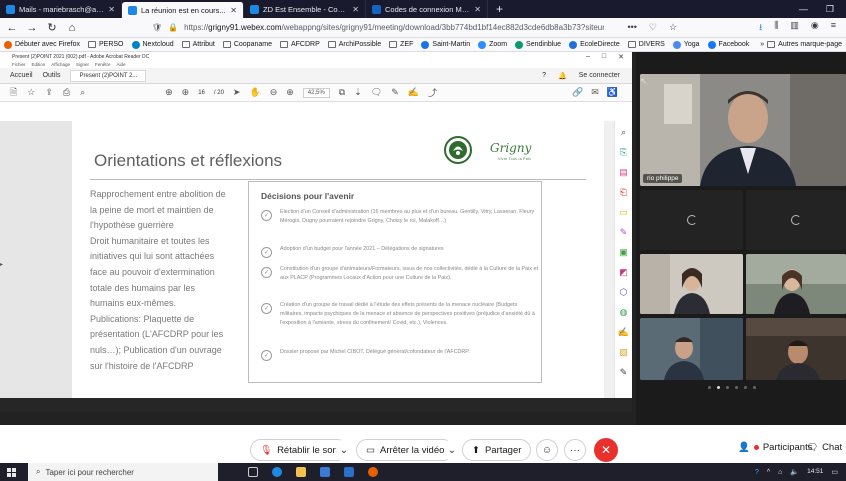  What do you see at coordinates (198, 44) in the screenshot?
I see `bookmark-item: Attribut` at bounding box center [198, 44].